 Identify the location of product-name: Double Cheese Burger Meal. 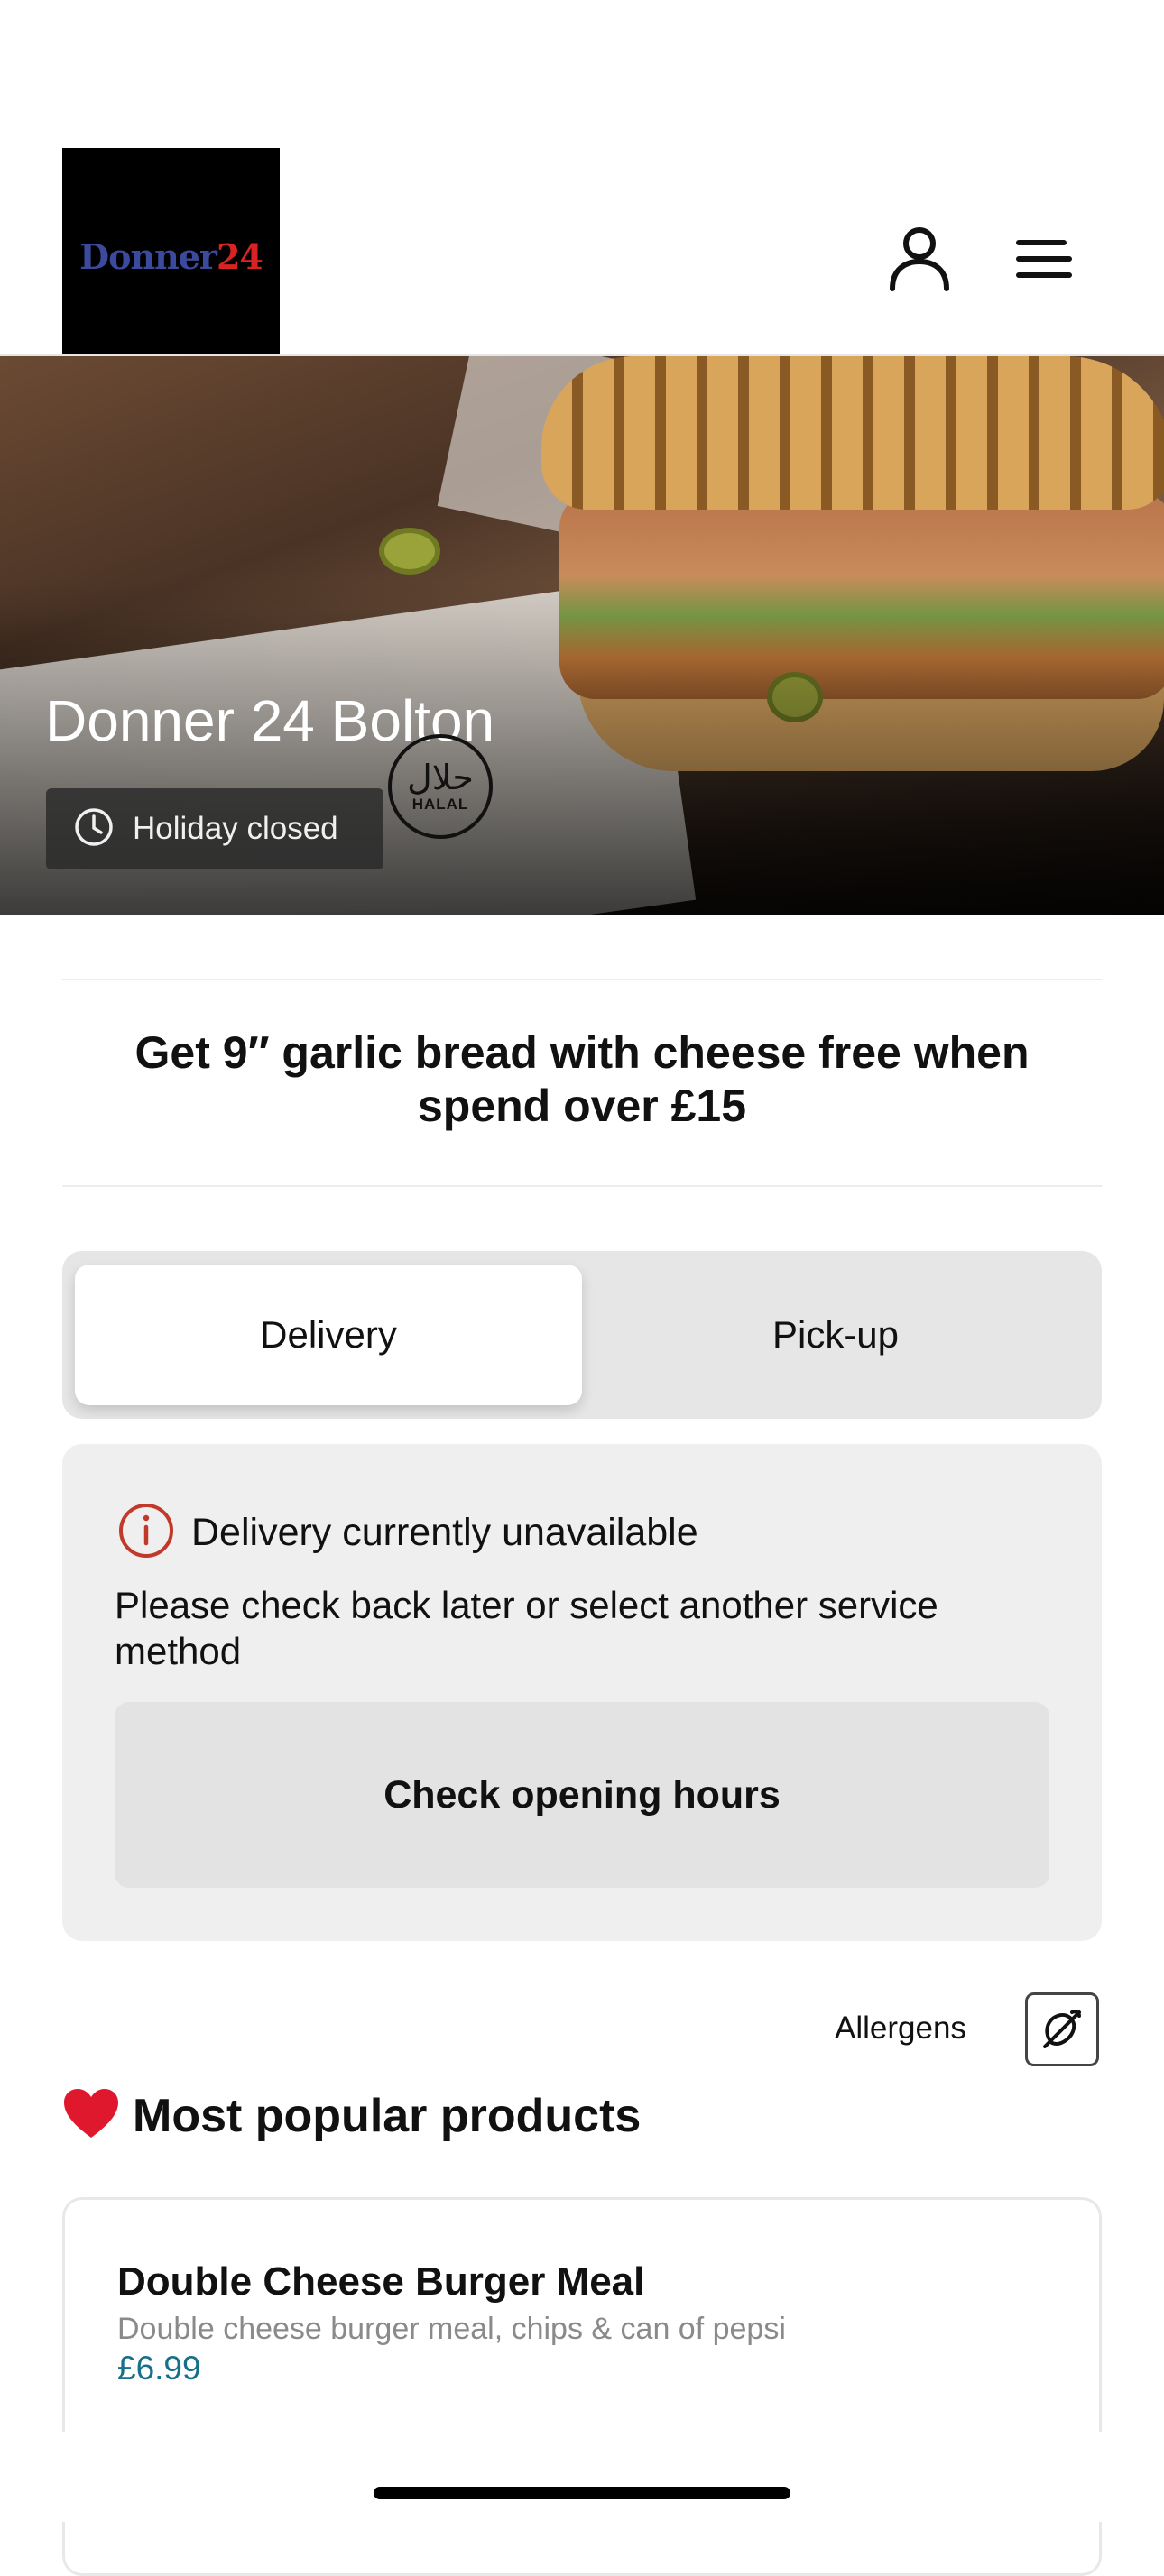
(381, 2281).